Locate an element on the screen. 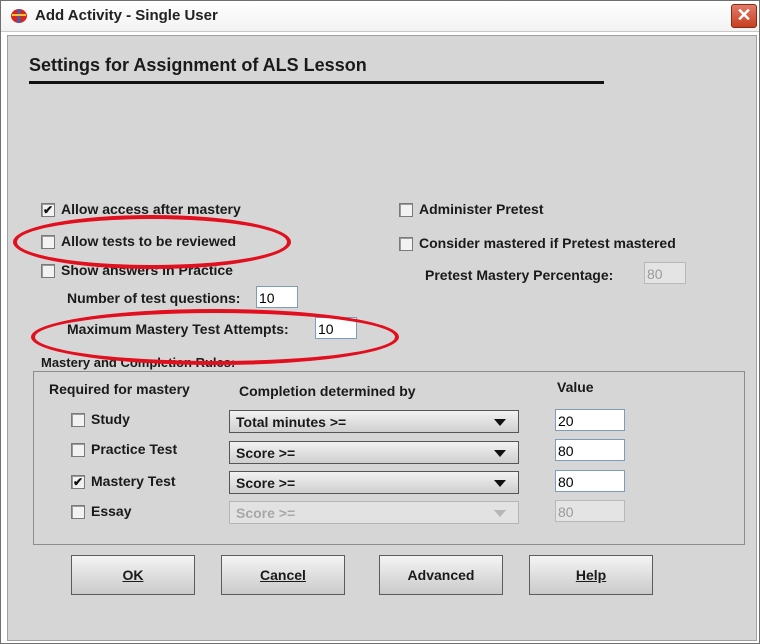  study-completion-select: Total minutes >= is located at coordinates (374, 421).